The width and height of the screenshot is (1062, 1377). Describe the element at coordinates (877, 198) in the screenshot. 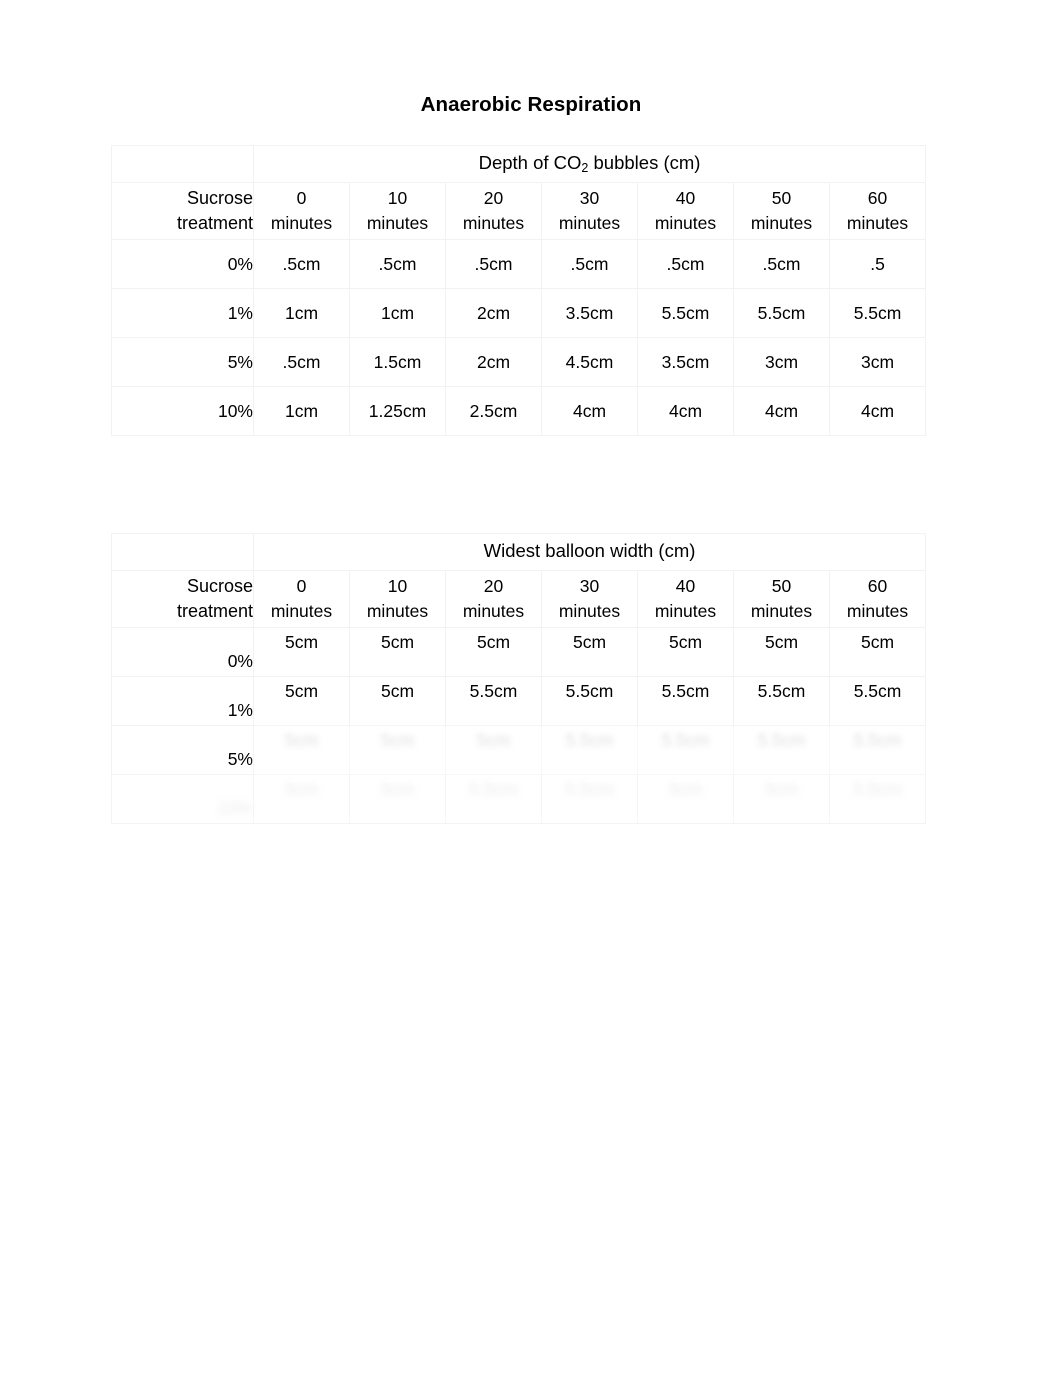

I see `column-header-number: 60` at that location.